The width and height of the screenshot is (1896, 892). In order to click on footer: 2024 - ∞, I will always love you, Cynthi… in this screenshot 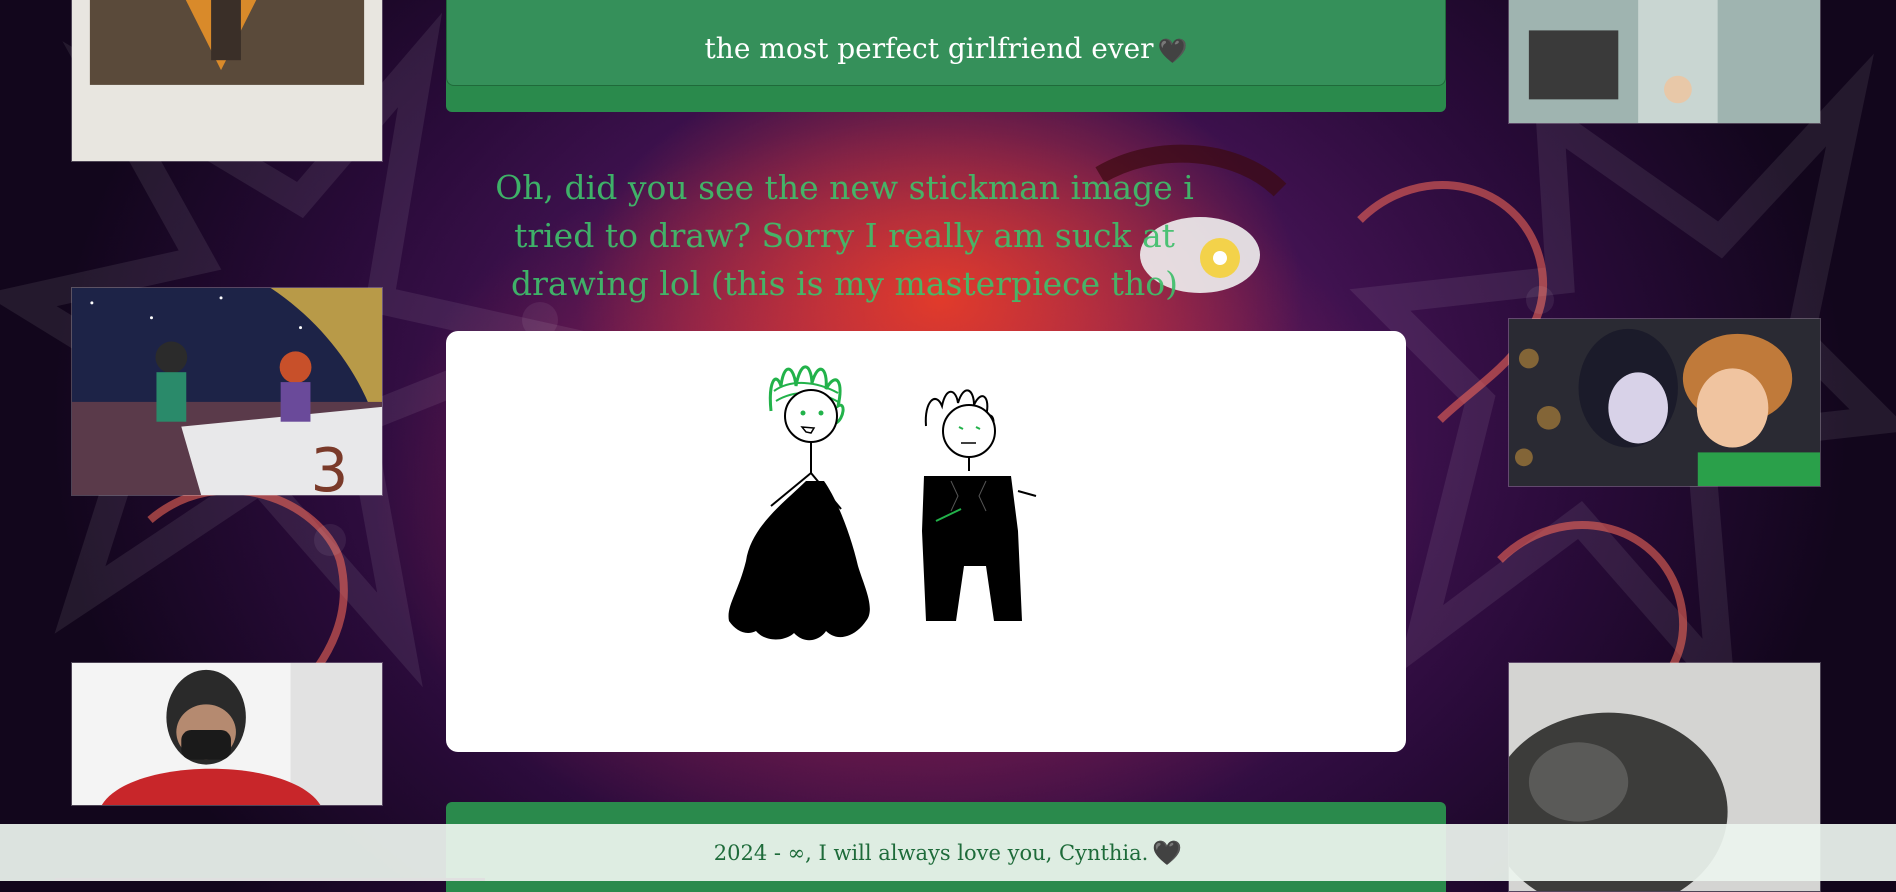, I will do `click(948, 852)`.